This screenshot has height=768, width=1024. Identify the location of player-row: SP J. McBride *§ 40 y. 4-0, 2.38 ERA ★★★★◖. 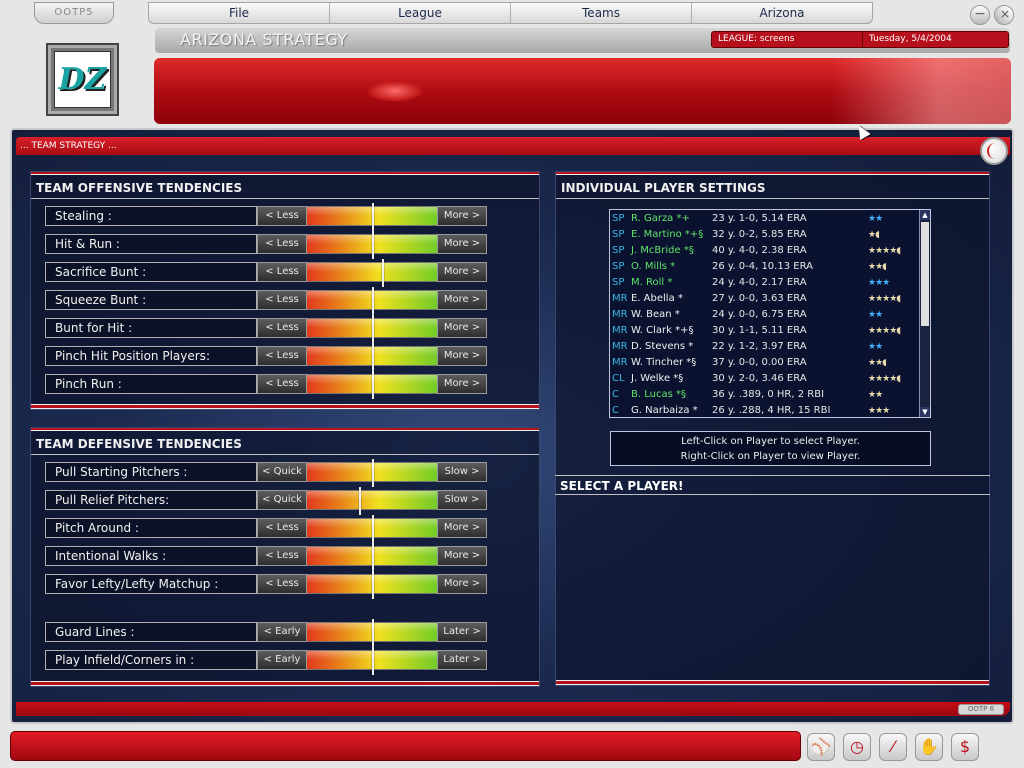
(766, 251).